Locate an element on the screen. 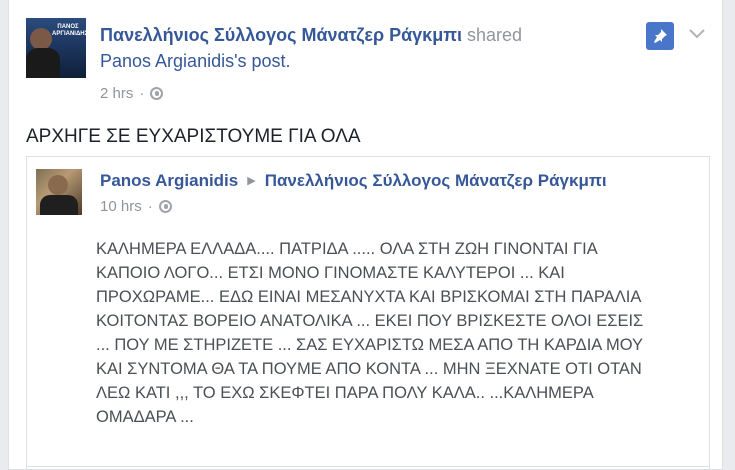 The width and height of the screenshot is (735, 470). arrow-right-icon: ▶ is located at coordinates (251, 181).